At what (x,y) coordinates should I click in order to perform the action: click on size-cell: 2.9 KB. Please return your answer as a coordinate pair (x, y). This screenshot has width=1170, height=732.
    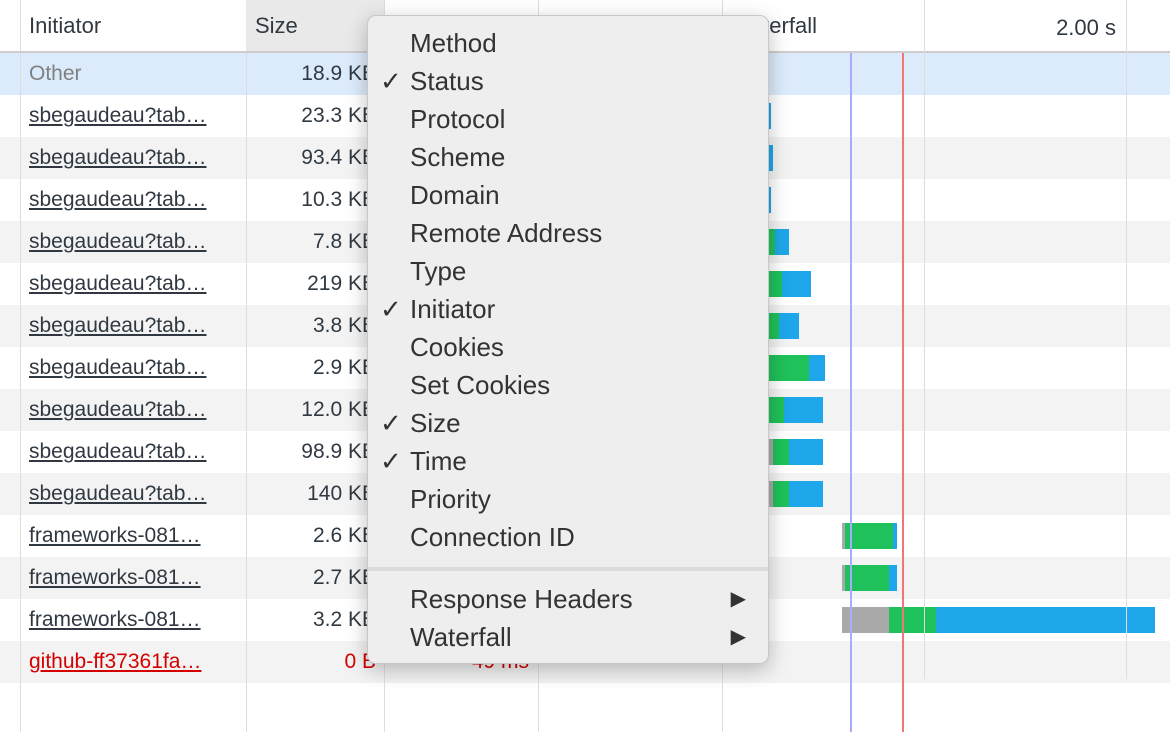
    Looking at the image, I should click on (344, 367).